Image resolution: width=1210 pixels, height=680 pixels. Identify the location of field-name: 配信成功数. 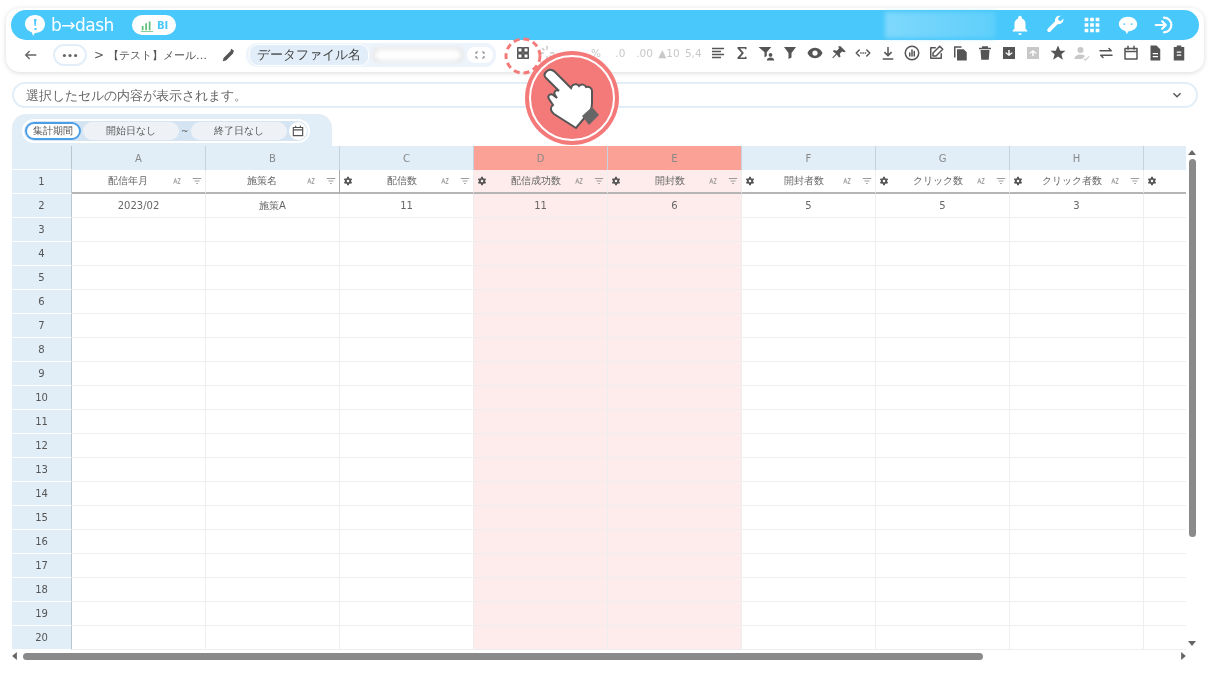
(535, 181).